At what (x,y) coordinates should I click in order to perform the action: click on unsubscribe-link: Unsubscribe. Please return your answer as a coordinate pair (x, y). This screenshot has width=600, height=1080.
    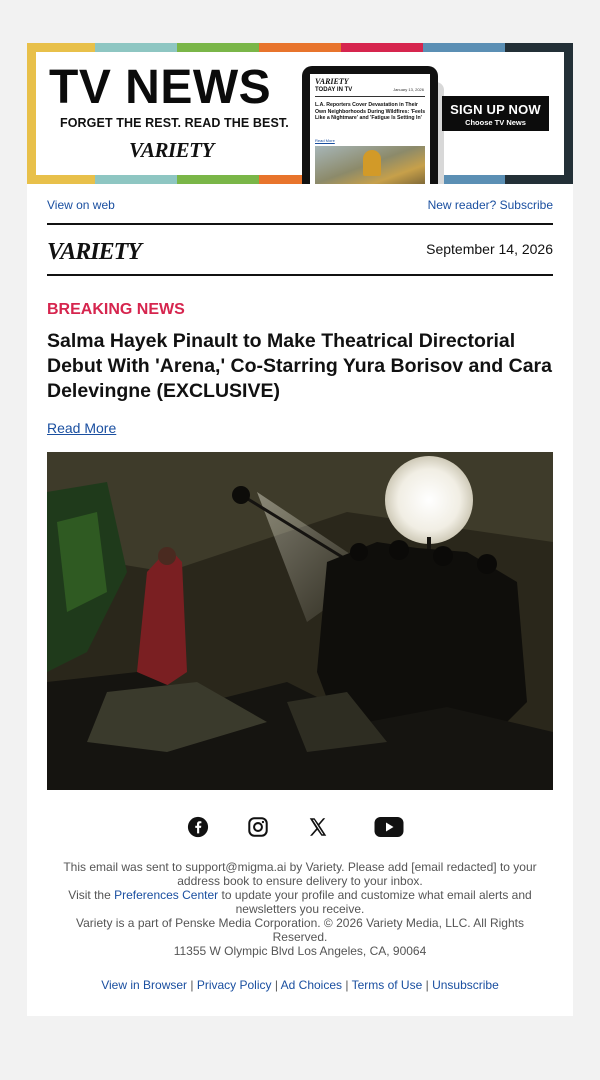
    Looking at the image, I should click on (465, 985).